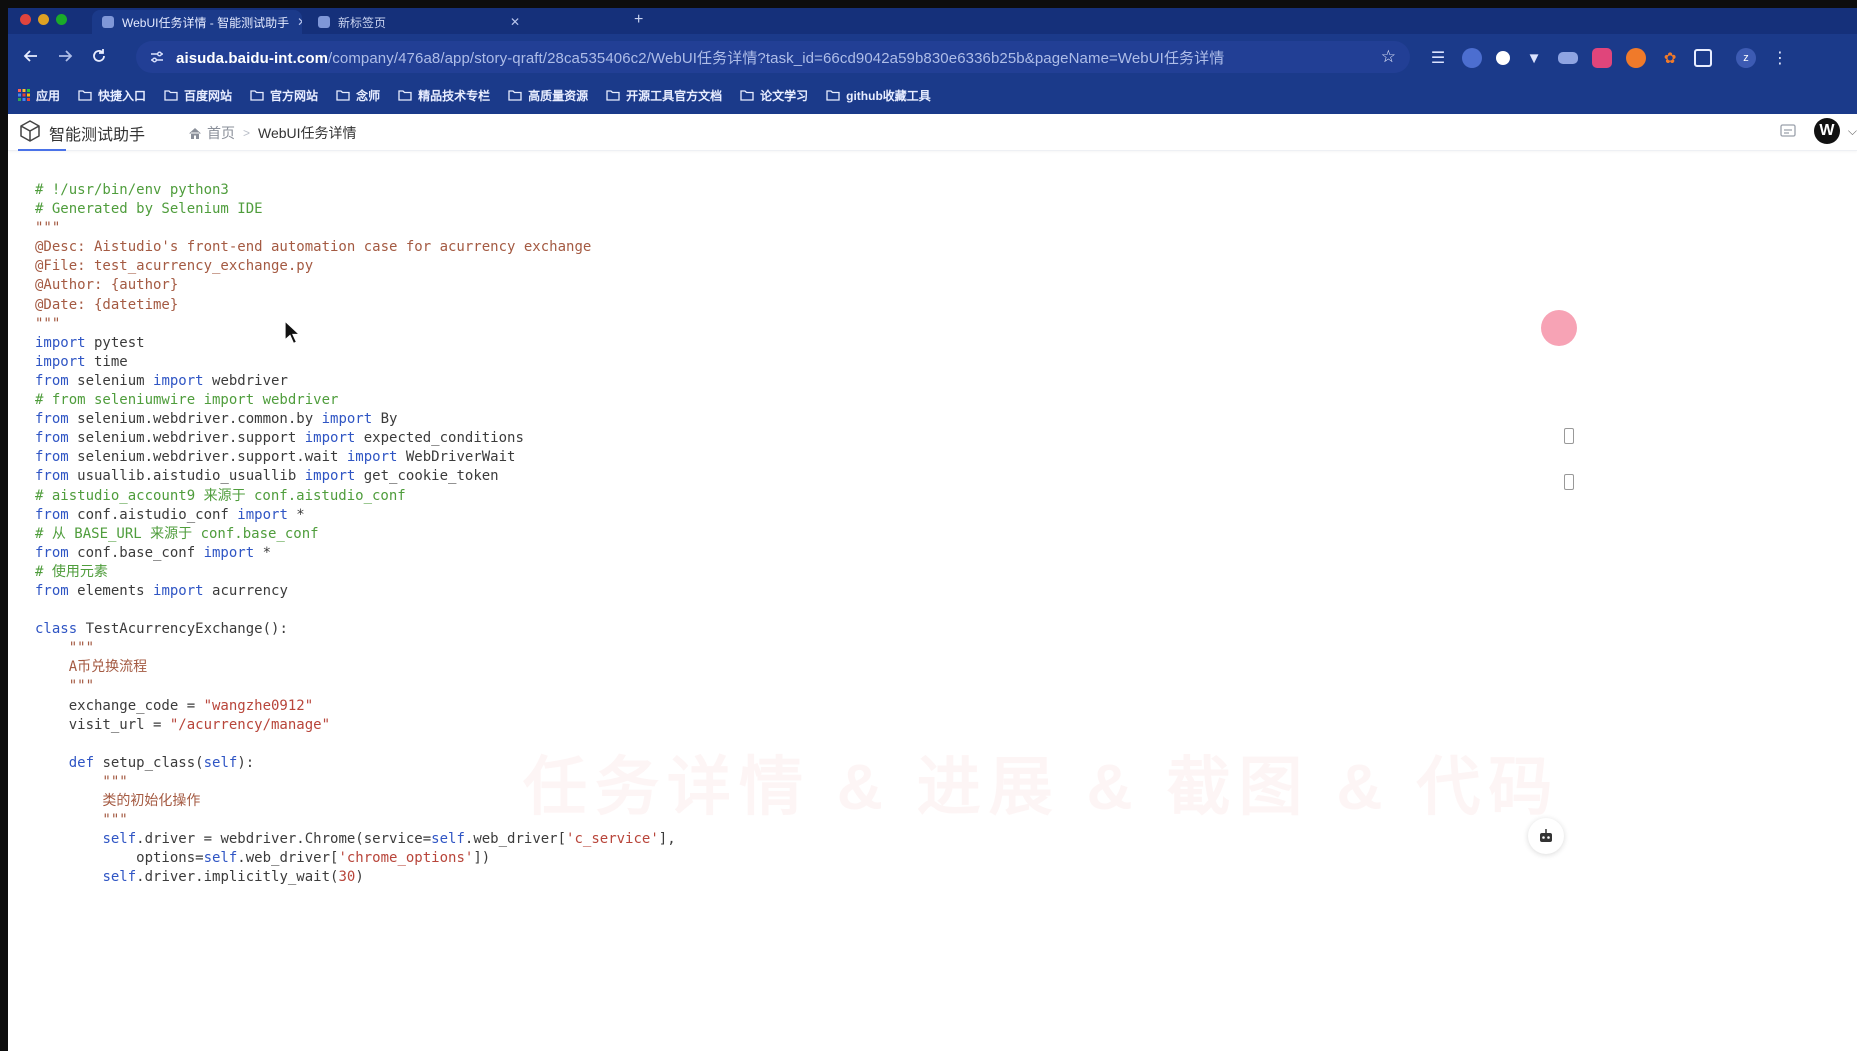 The image size is (1857, 1051). Describe the element at coordinates (1703, 58) in the screenshot. I see `extensions-puzzle-icon` at that location.